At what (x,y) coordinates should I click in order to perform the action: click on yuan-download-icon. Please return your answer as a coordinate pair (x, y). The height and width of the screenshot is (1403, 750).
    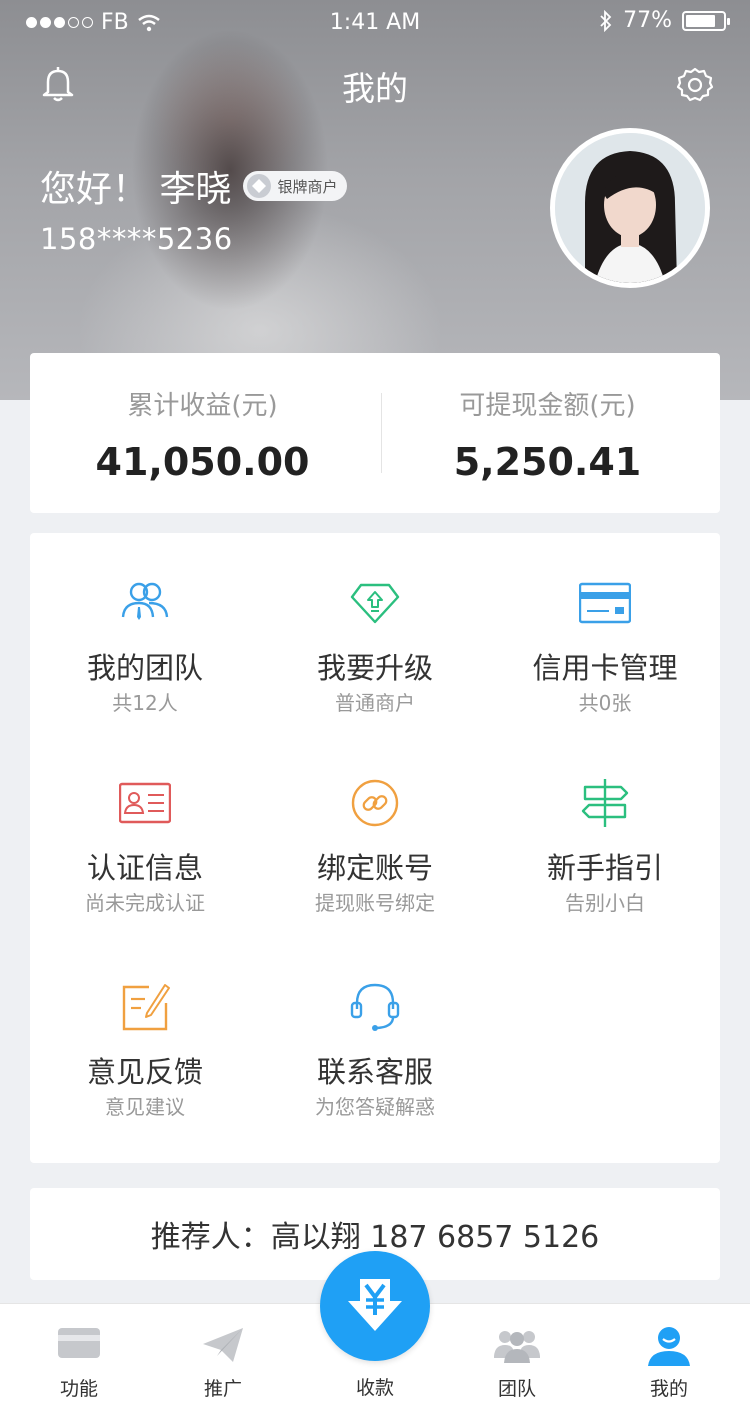
    Looking at the image, I should click on (375, 1305).